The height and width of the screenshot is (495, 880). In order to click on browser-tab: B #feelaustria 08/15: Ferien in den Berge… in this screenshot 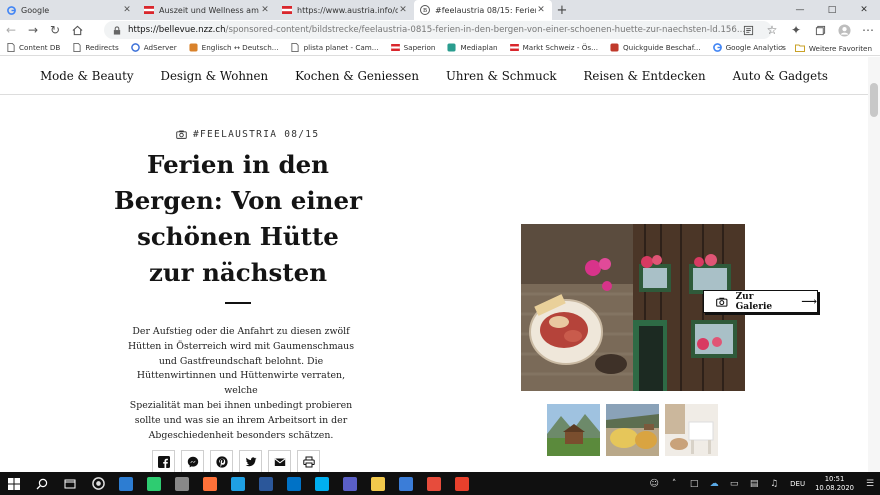, I will do `click(483, 10)`.